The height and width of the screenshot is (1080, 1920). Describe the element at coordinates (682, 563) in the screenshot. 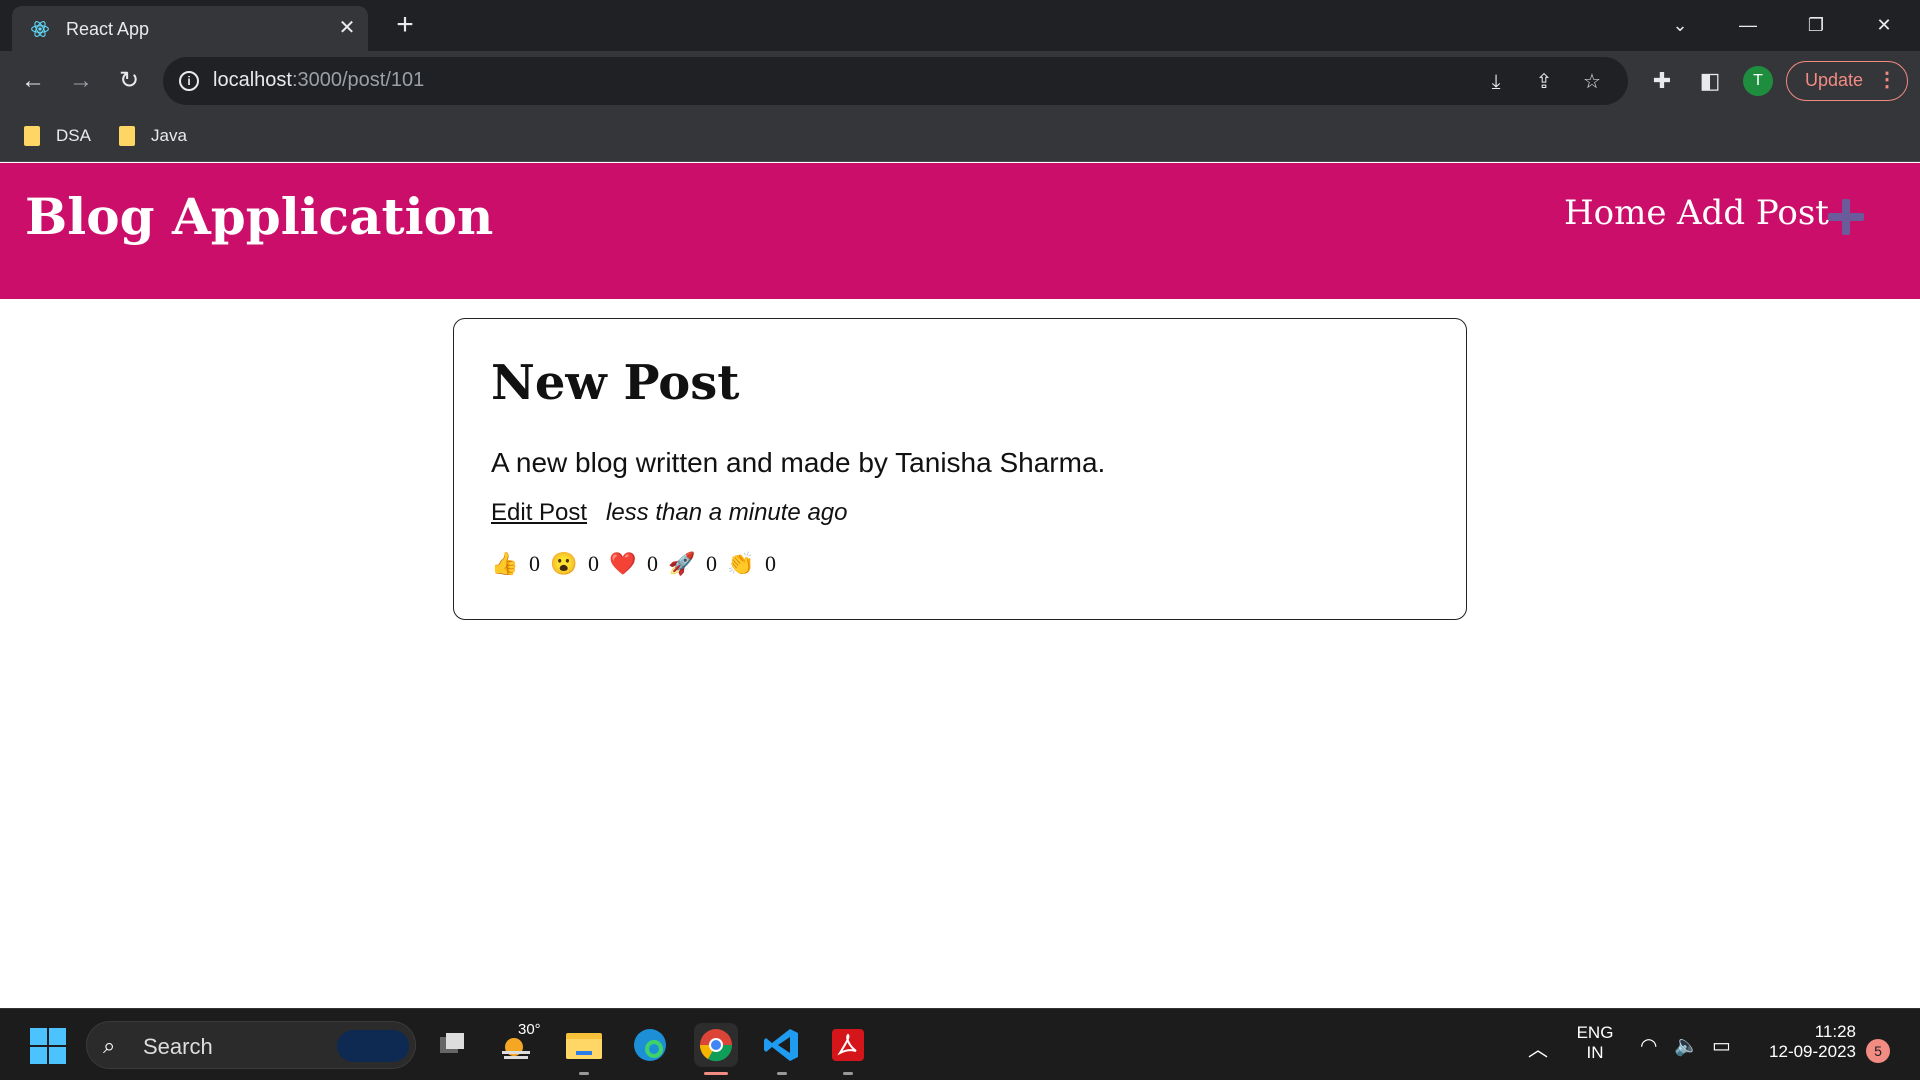

I see `rocket-icon: 🚀` at that location.